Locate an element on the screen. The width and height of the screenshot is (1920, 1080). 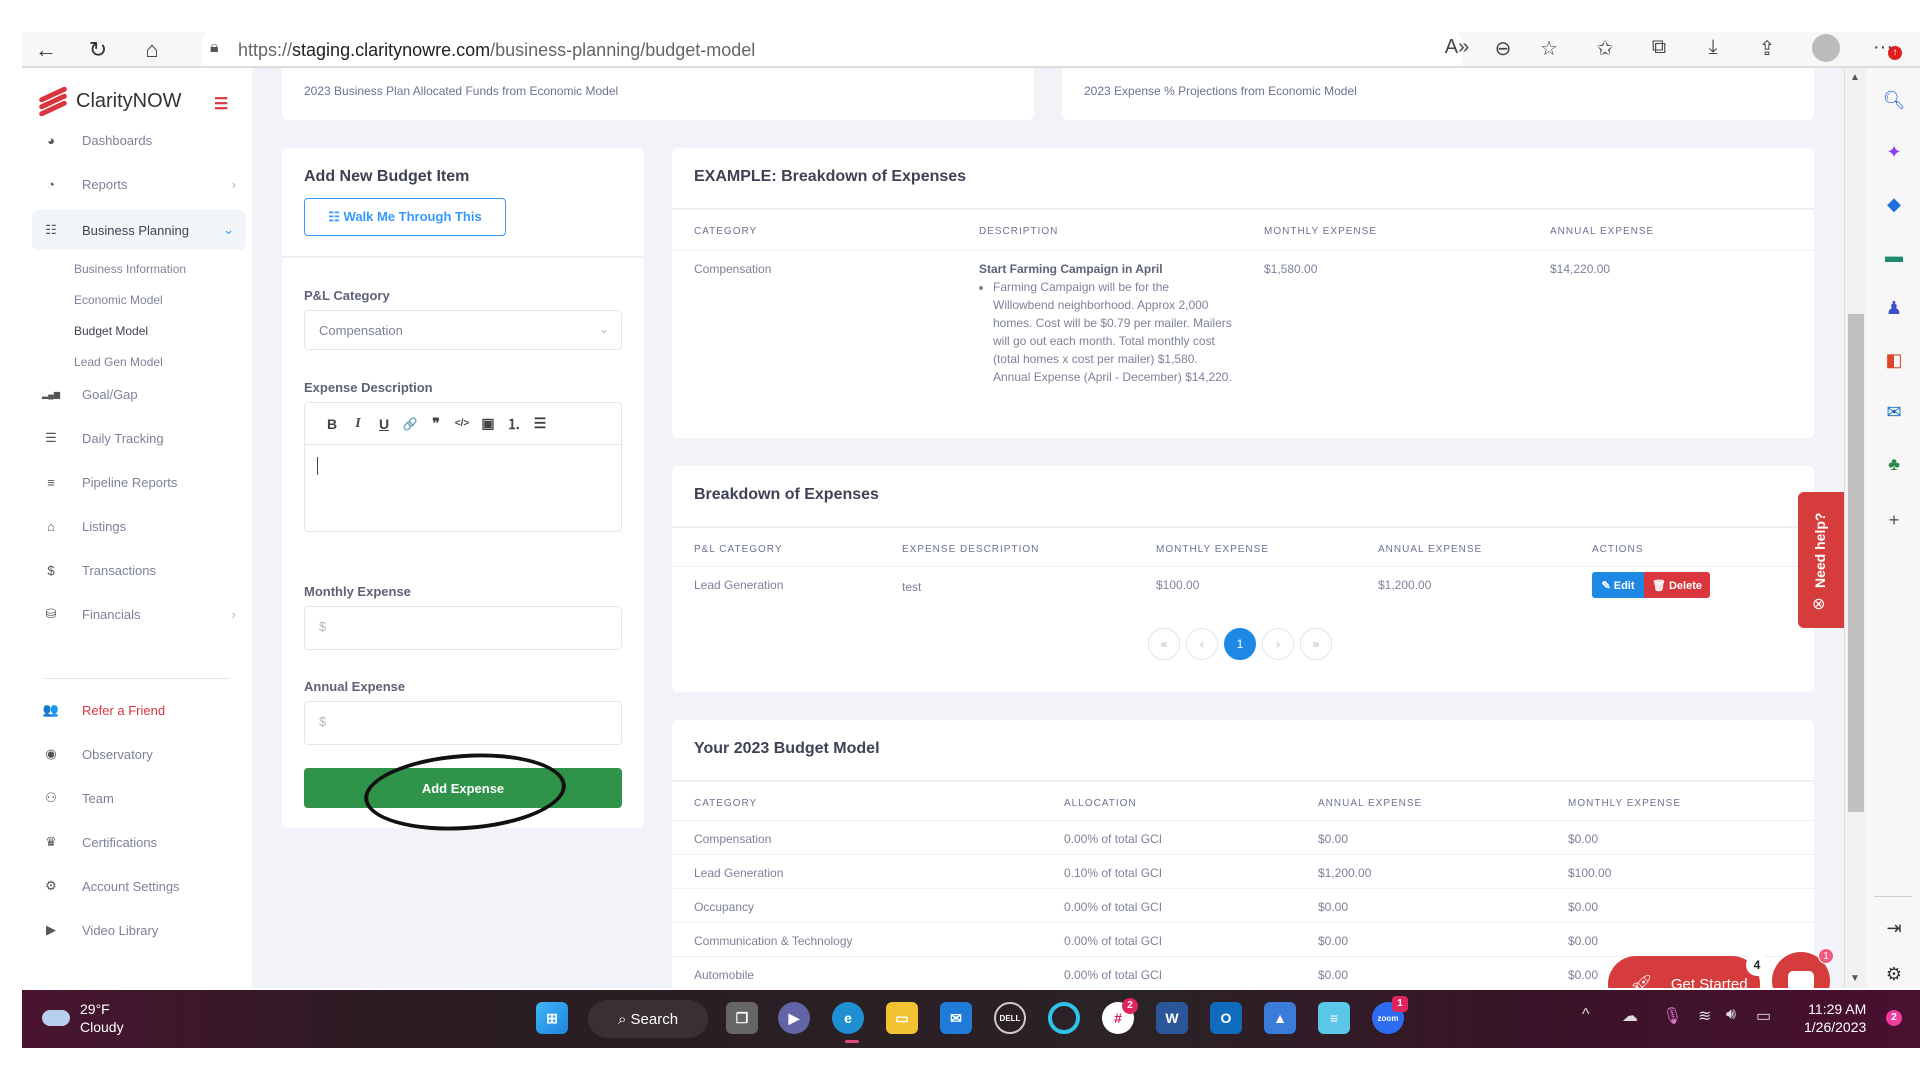
sidebar-item-refer-a-friend: 👥 Refer a Friend is located at coordinates (137, 710).